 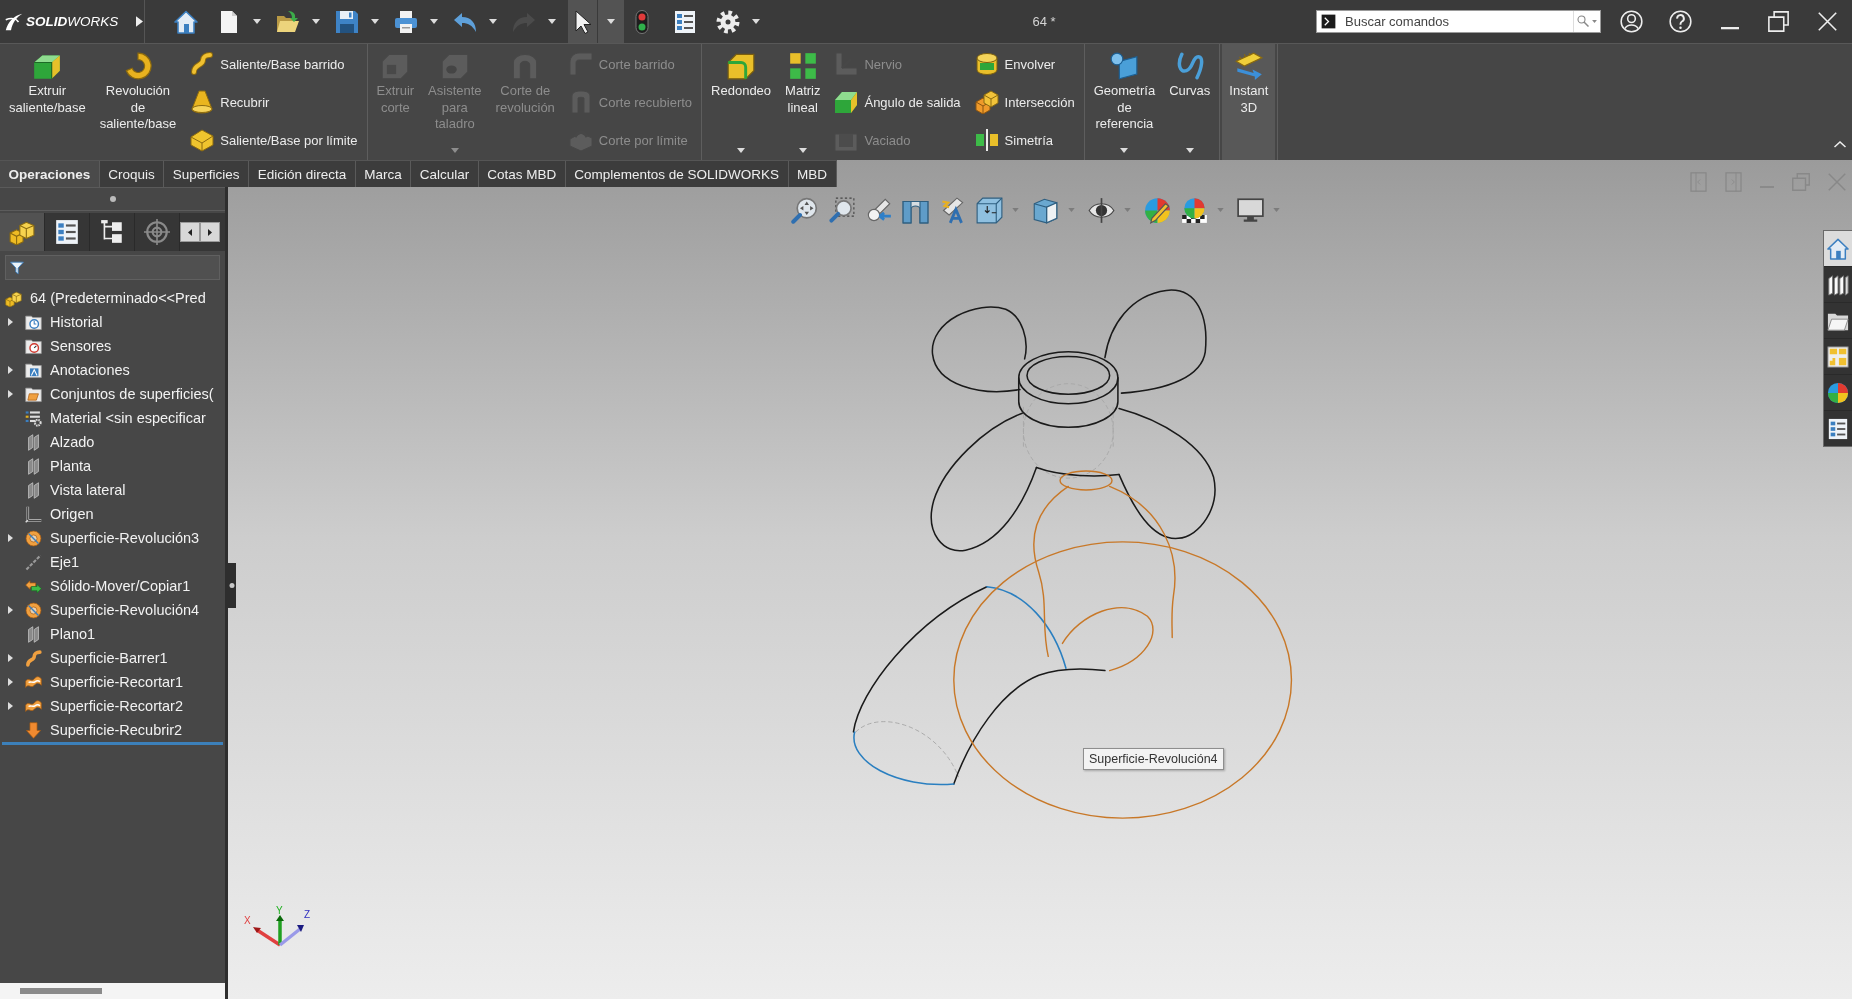 I want to click on command-button: Geometría de referencia, so click(x=1124, y=102).